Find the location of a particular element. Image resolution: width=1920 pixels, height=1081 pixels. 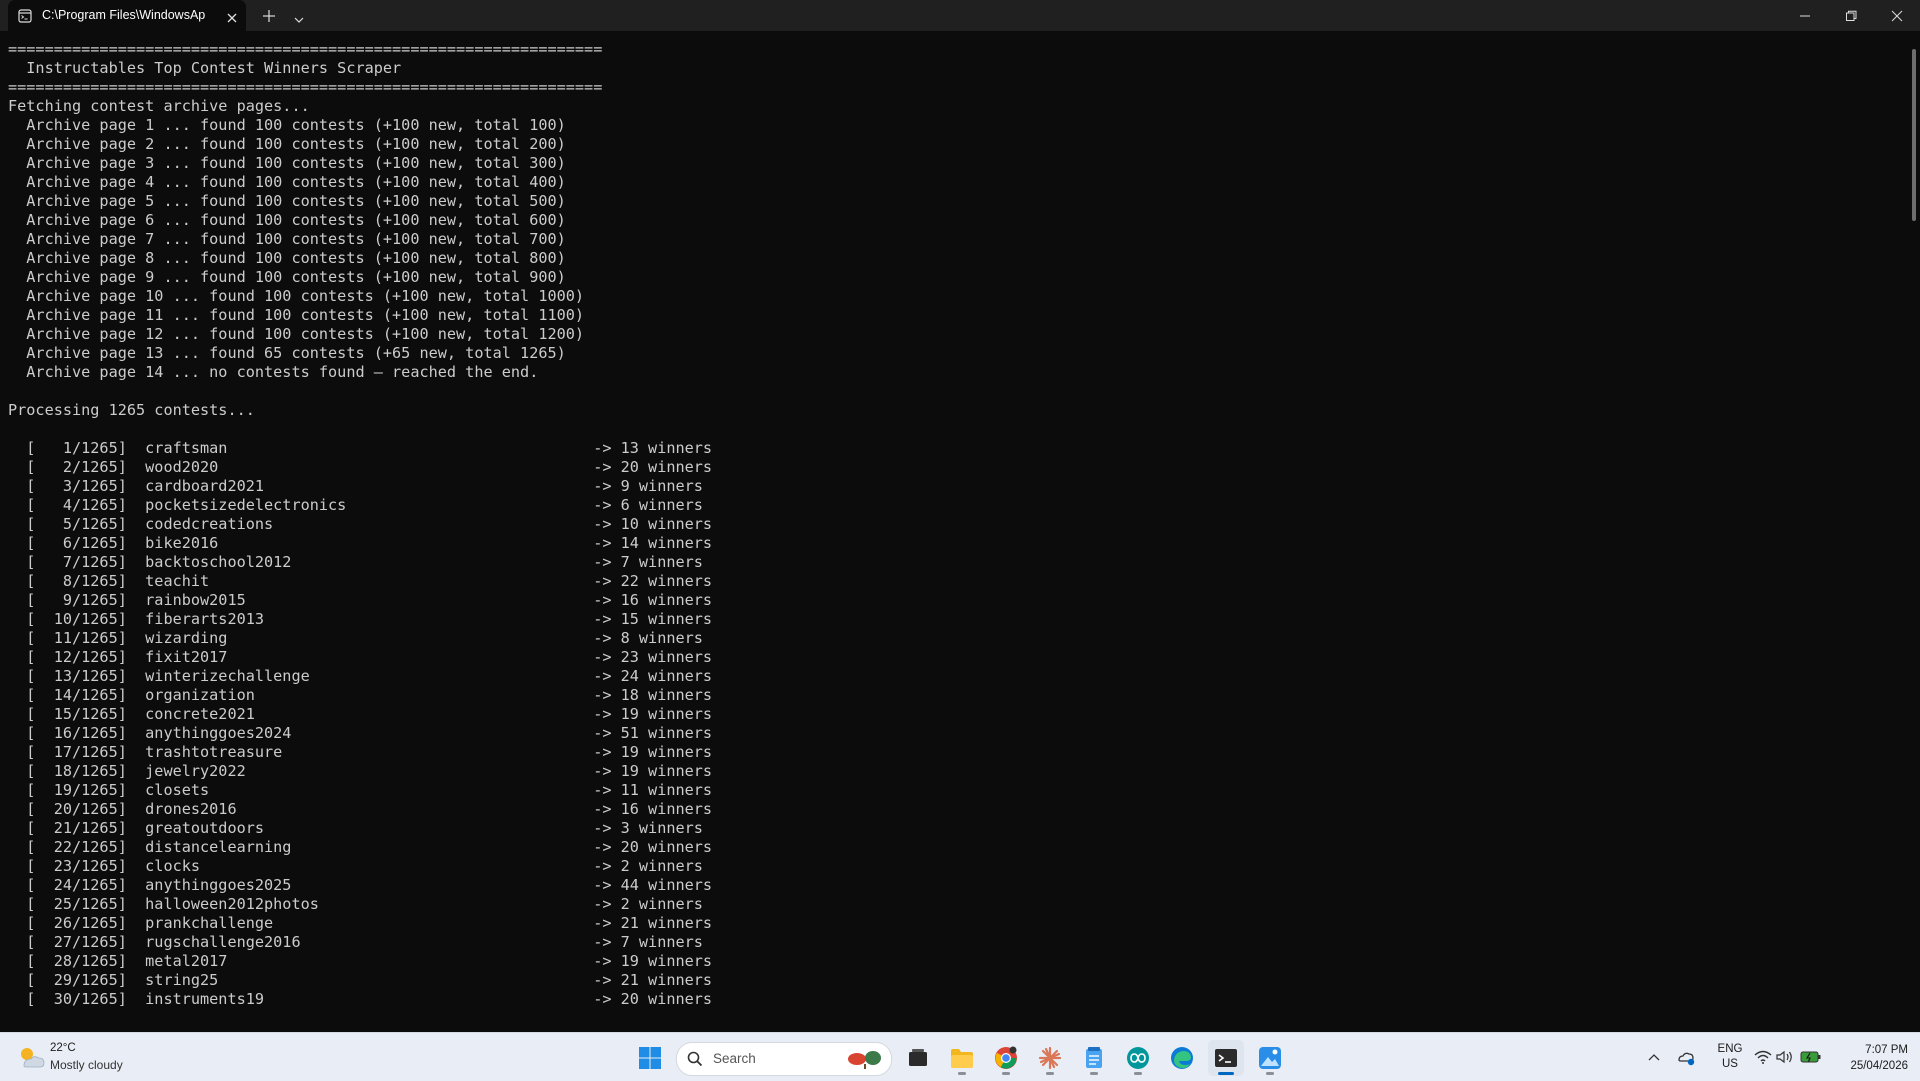

tab-title: C:\Program Files\WindowsAp is located at coordinates (124, 15).